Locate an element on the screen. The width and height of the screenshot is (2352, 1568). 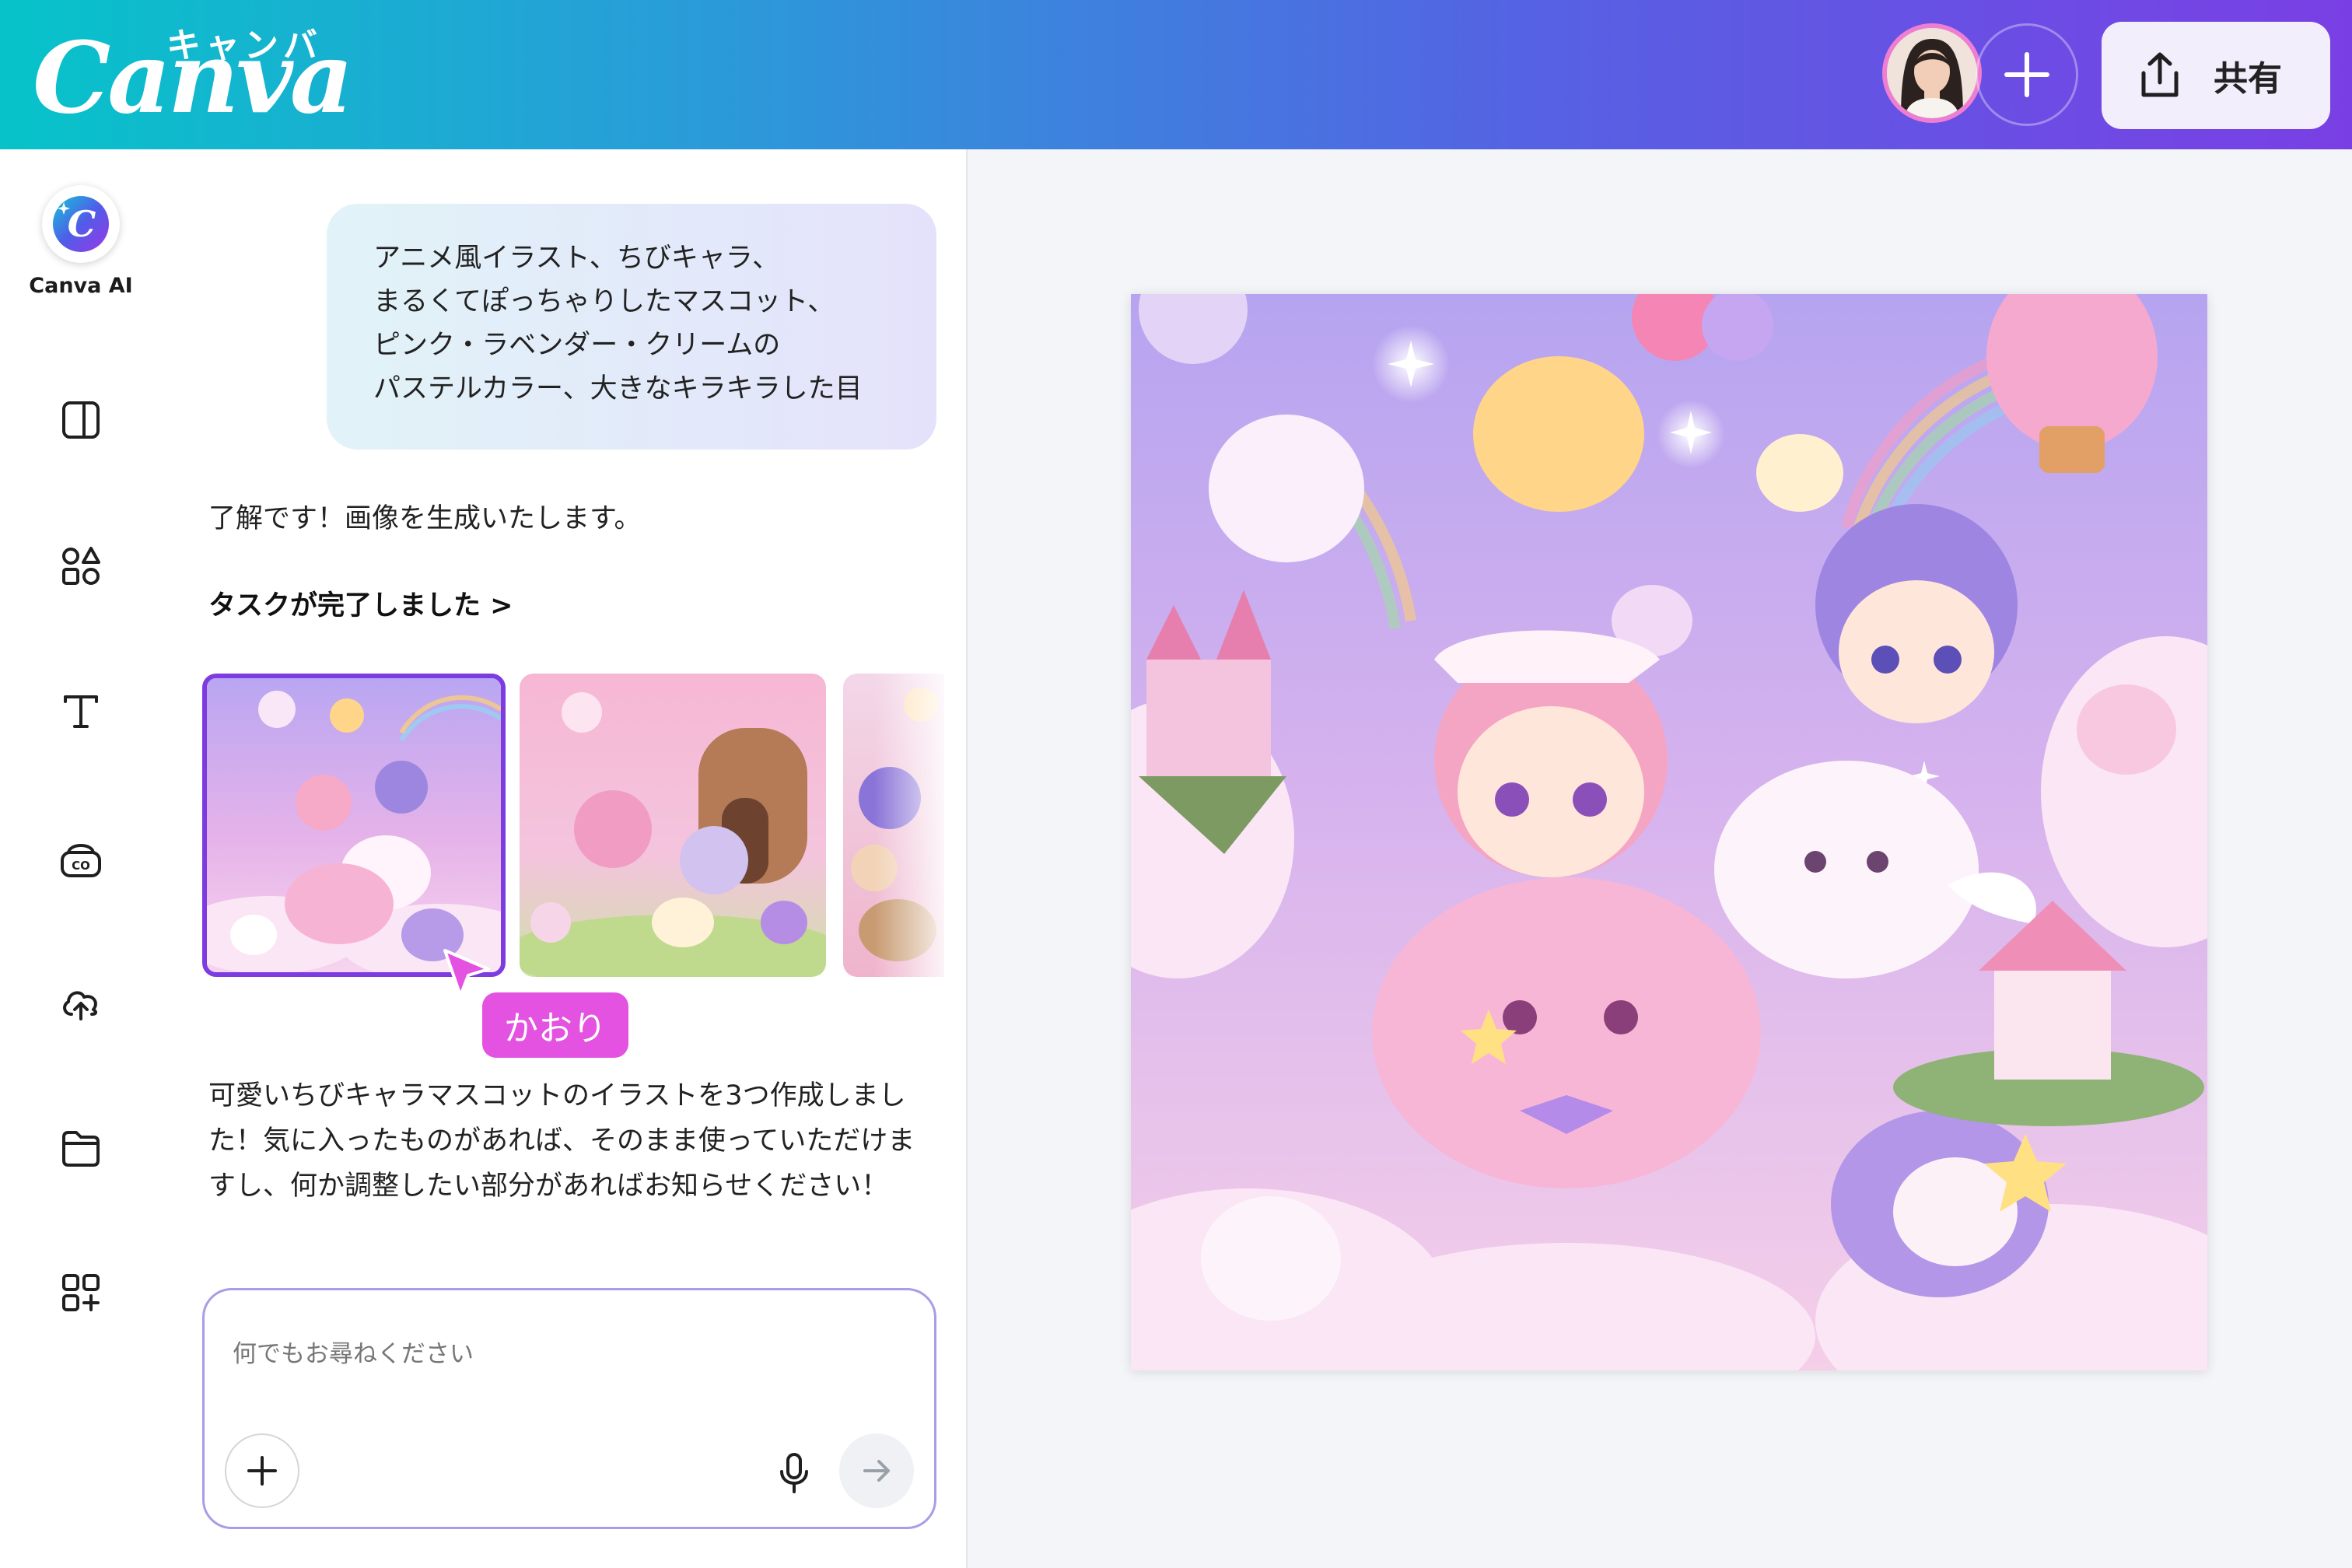
attach-button is located at coordinates (262, 1471).